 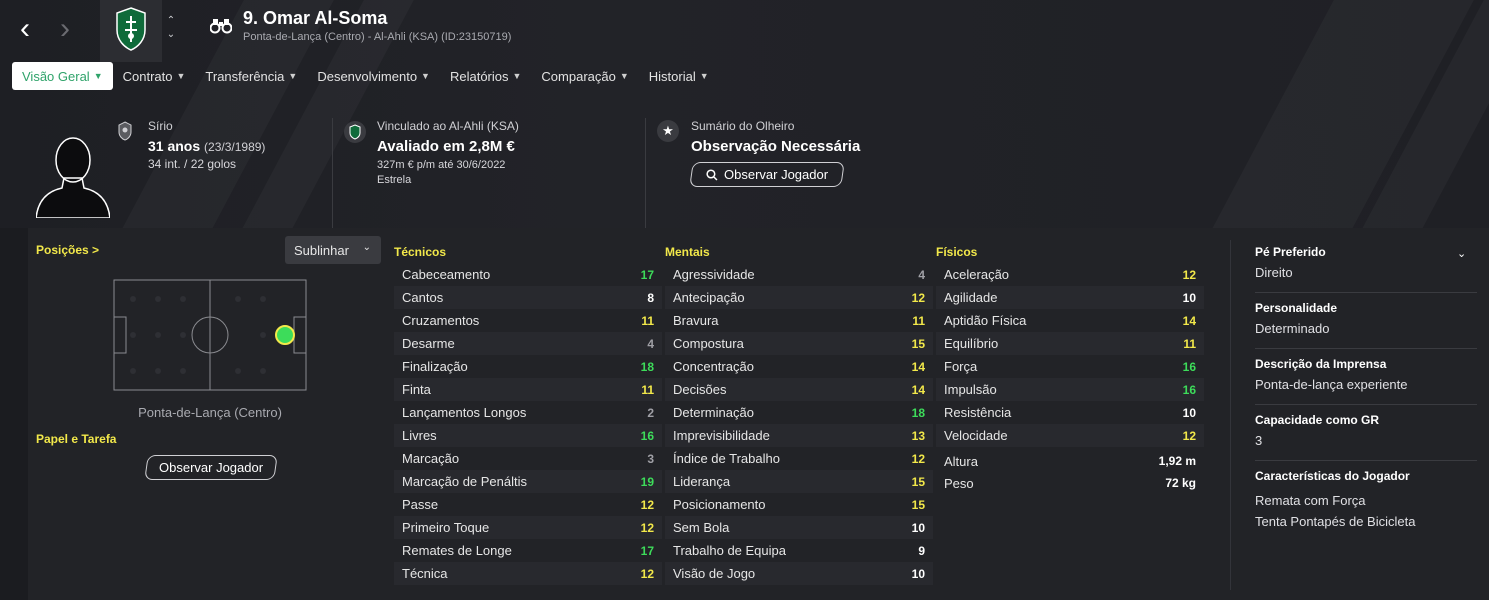 What do you see at coordinates (235, 147) in the screenshot?
I see `date-of-birth: (23/3/1989)` at bounding box center [235, 147].